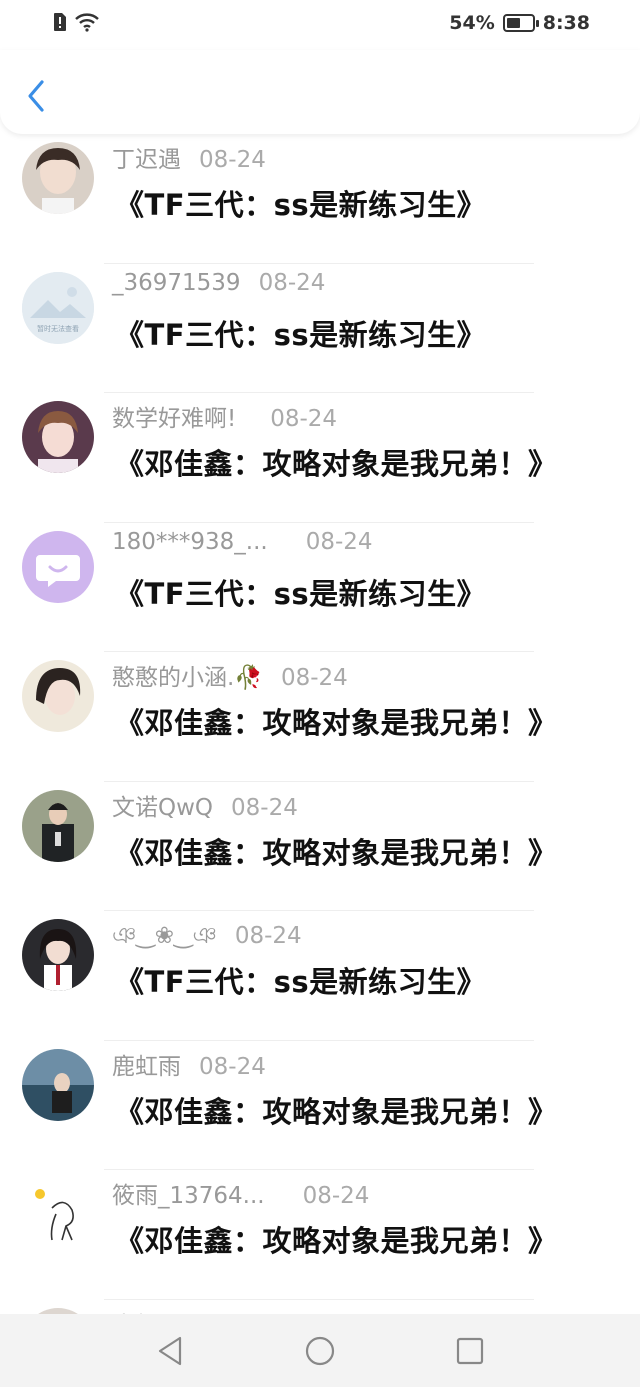 This screenshot has height=1387, width=640. Describe the element at coordinates (472, 23) in the screenshot. I see `battery-percent: 54%` at that location.